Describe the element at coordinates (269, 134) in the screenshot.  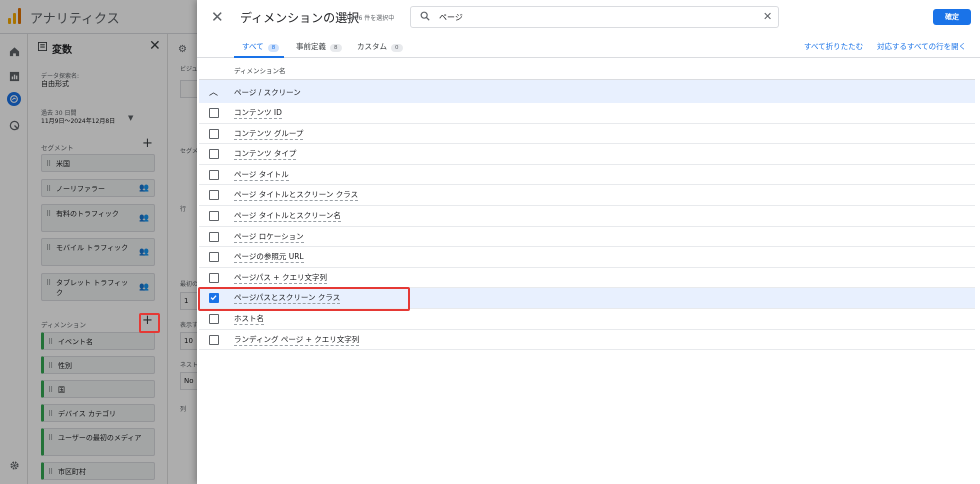
I see `dimension-label: コンテンツ グループ` at that location.